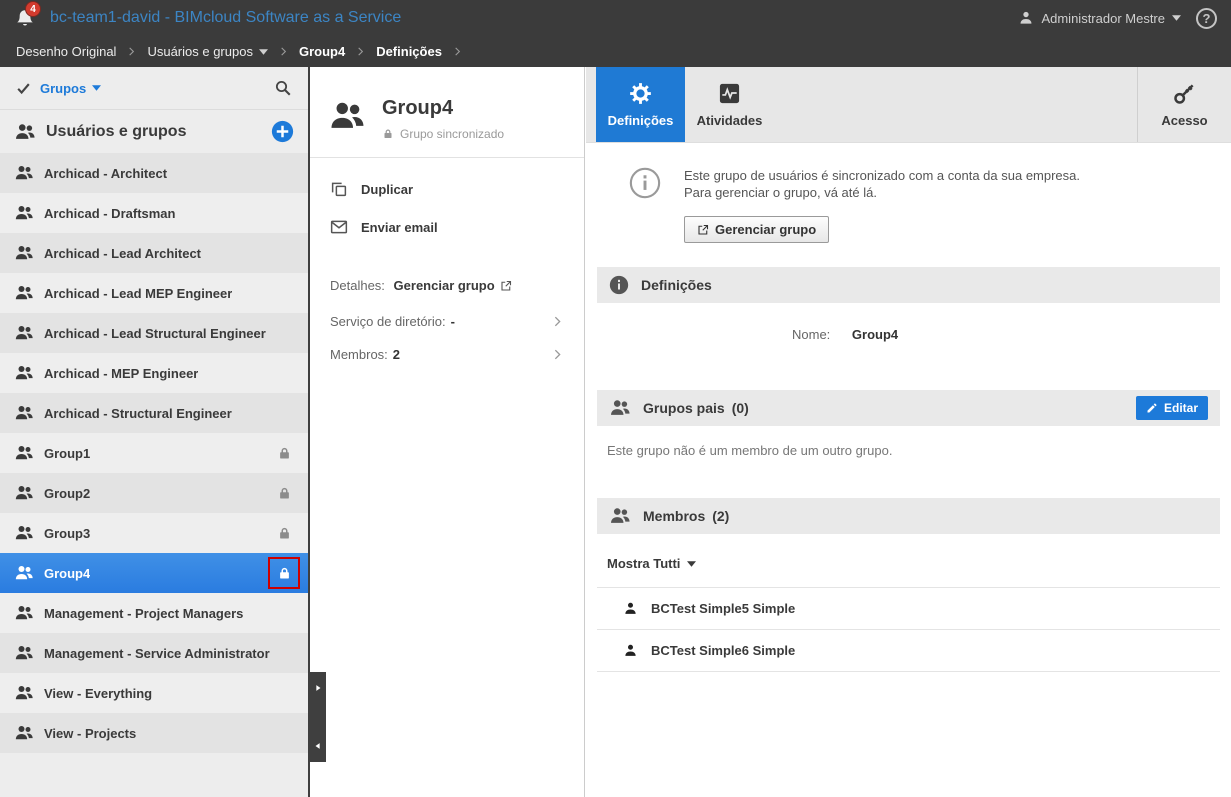 The height and width of the screenshot is (797, 1231). Describe the element at coordinates (640, 104) in the screenshot. I see `tab-definicoes: Definições` at that location.